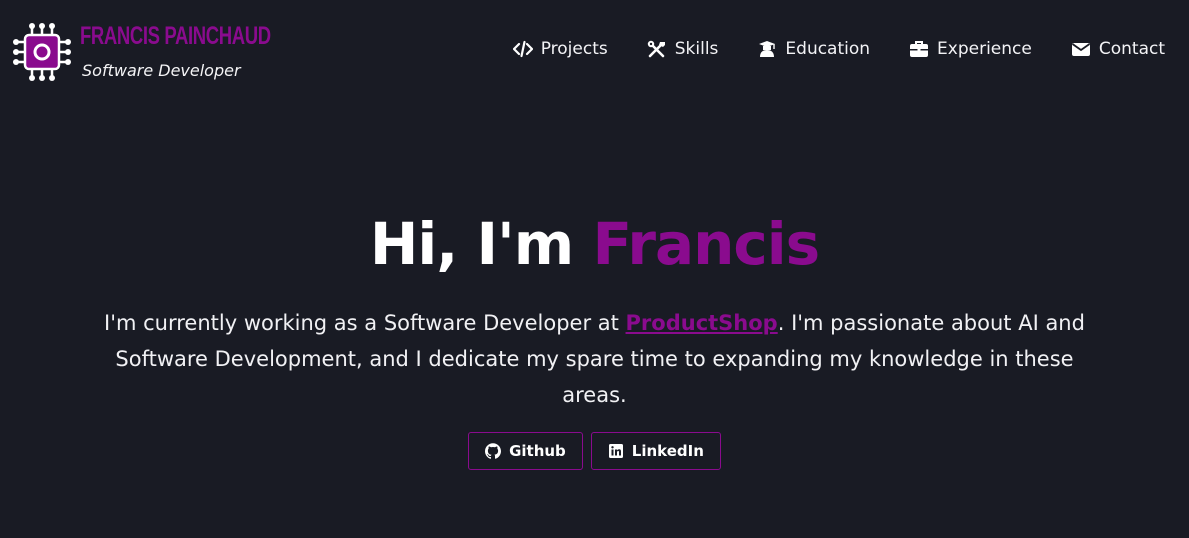 The height and width of the screenshot is (538, 1189). I want to click on github-label: Github, so click(537, 451).